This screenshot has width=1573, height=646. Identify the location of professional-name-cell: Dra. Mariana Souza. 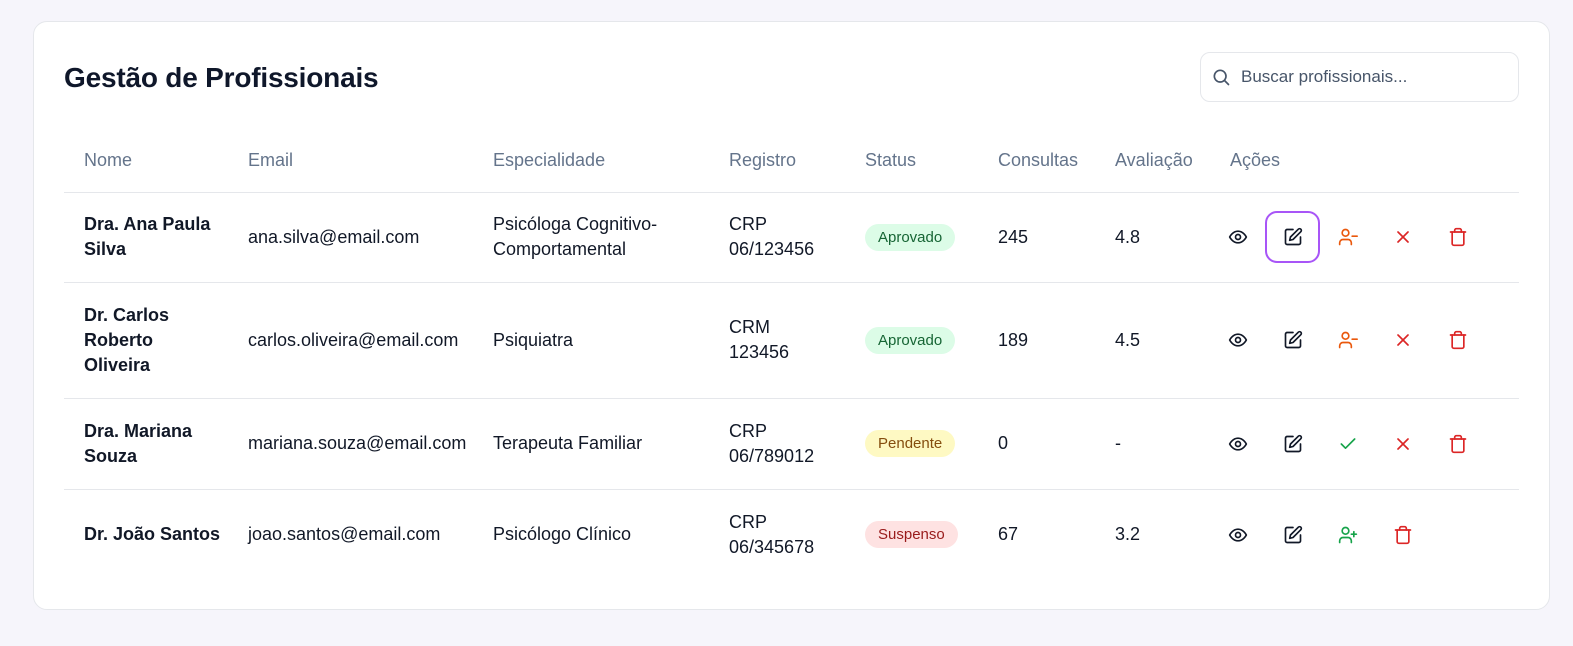
(146, 444).